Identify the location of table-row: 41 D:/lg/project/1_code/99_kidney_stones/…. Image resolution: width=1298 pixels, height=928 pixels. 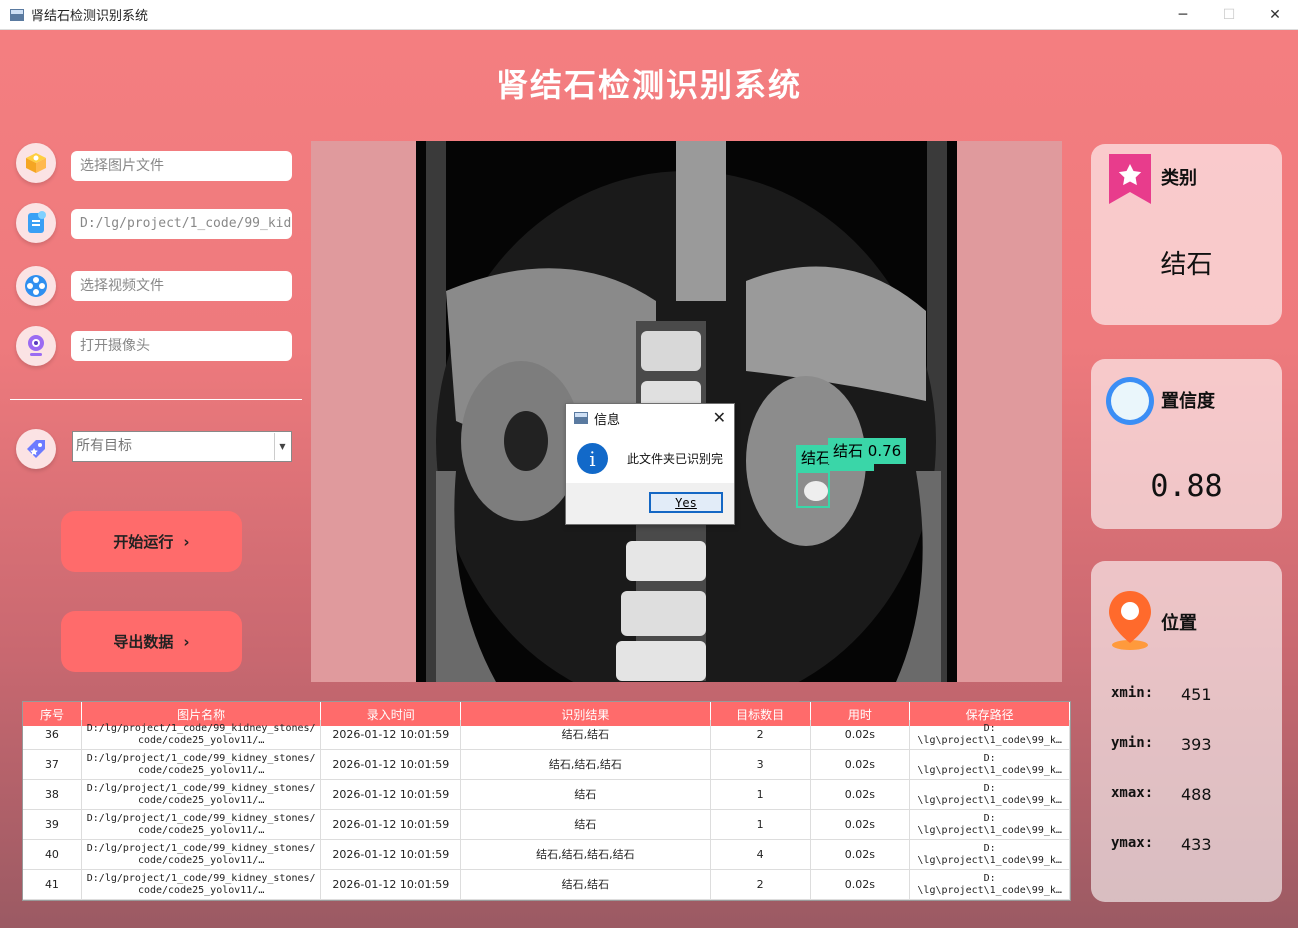
(546, 885).